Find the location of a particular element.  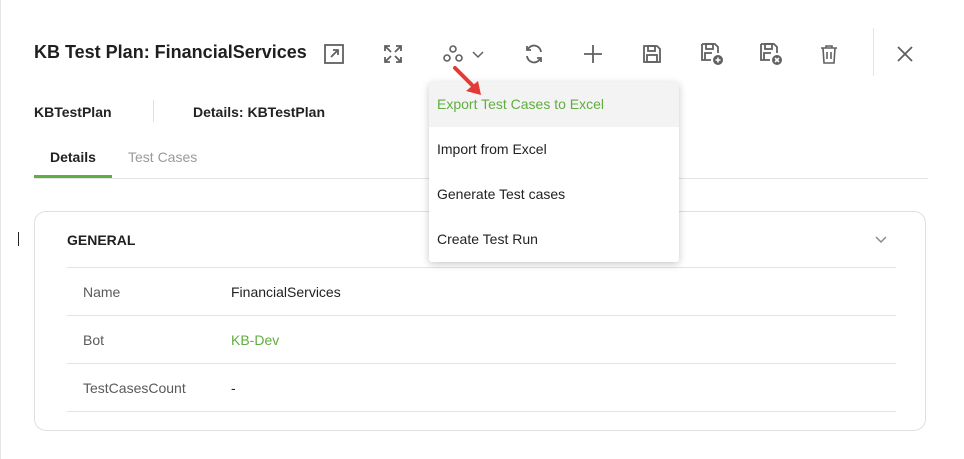

name-value: FinancialServices is located at coordinates (286, 292).